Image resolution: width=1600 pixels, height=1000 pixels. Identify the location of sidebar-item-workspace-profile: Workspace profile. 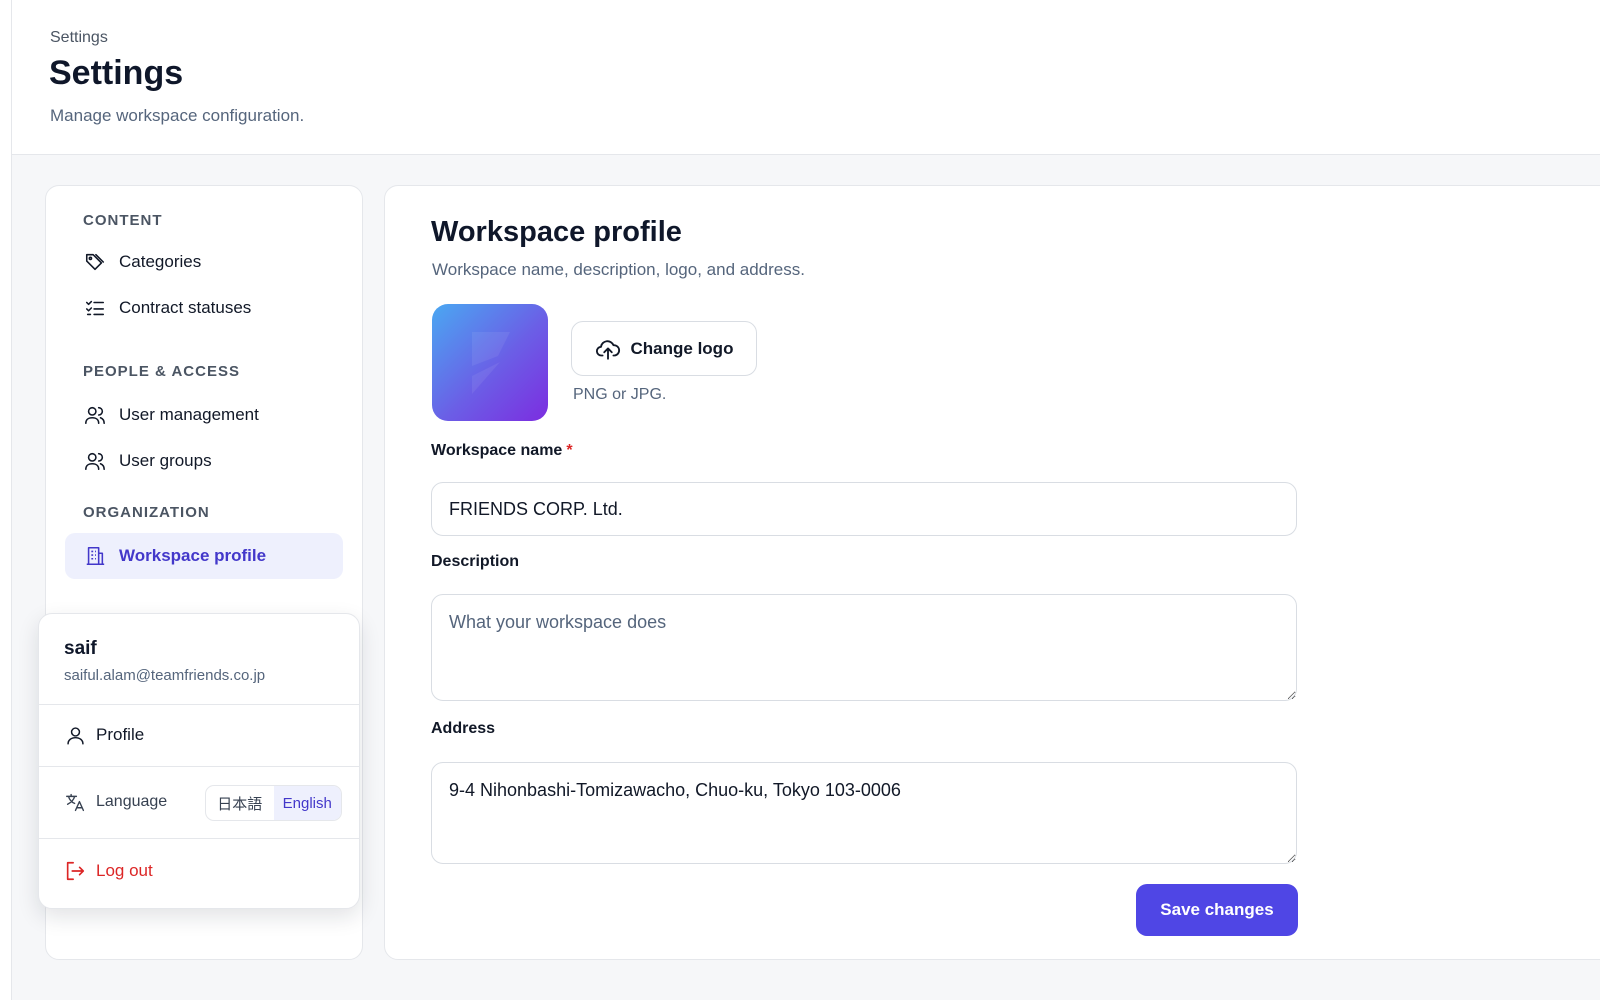
(204, 556).